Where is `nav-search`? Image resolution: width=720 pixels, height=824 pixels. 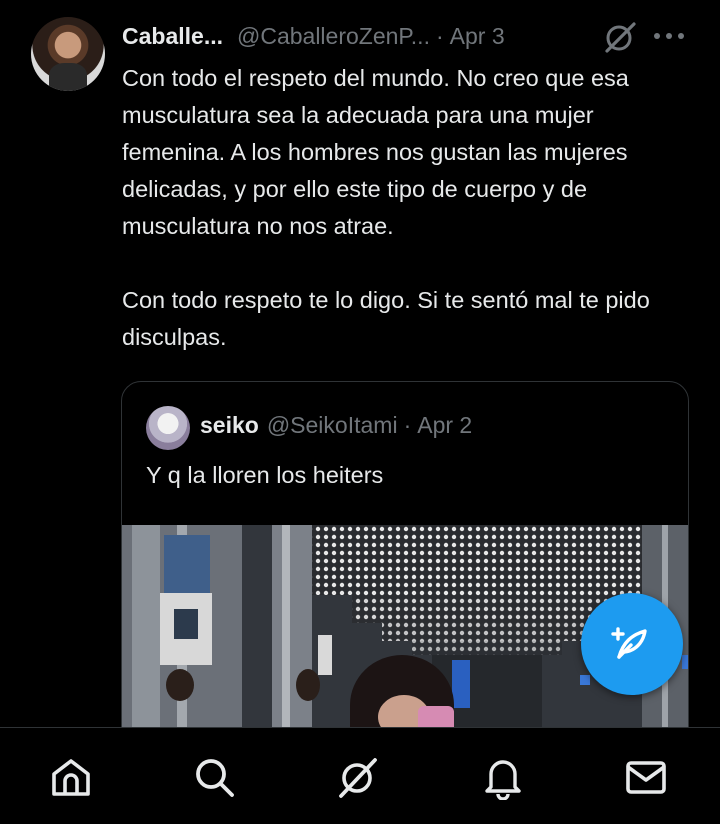 nav-search is located at coordinates (214, 777).